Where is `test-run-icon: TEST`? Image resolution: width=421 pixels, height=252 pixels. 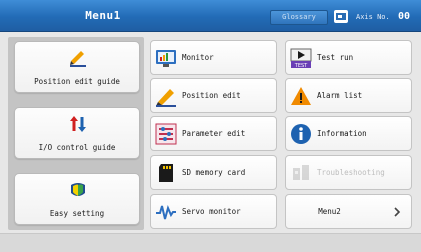 test-run-icon: TEST is located at coordinates (301, 58).